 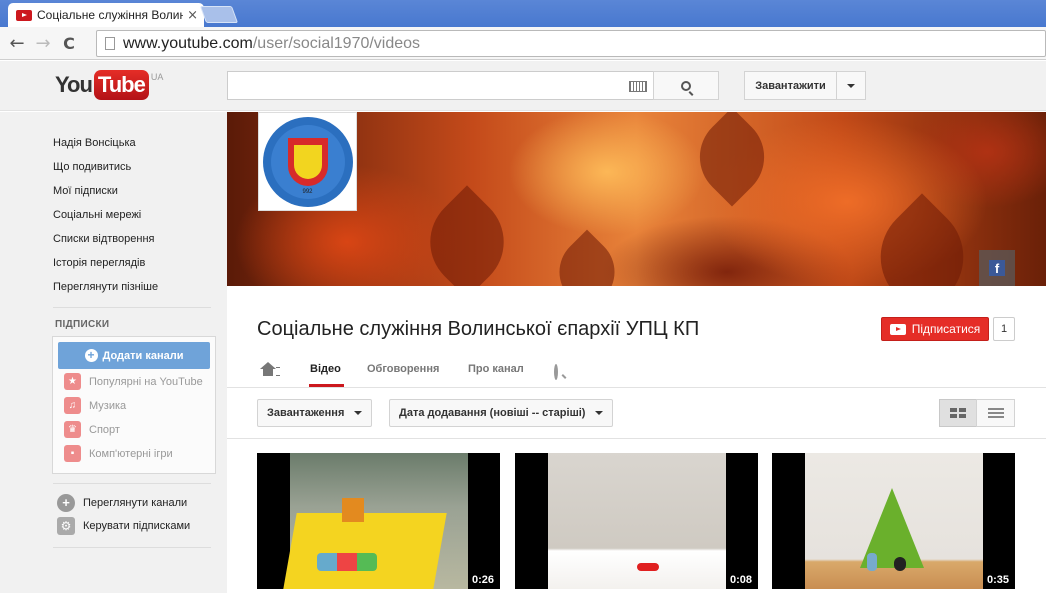 What do you see at coordinates (893, 521) in the screenshot?
I see `video-thumbnail: 0:35` at bounding box center [893, 521].